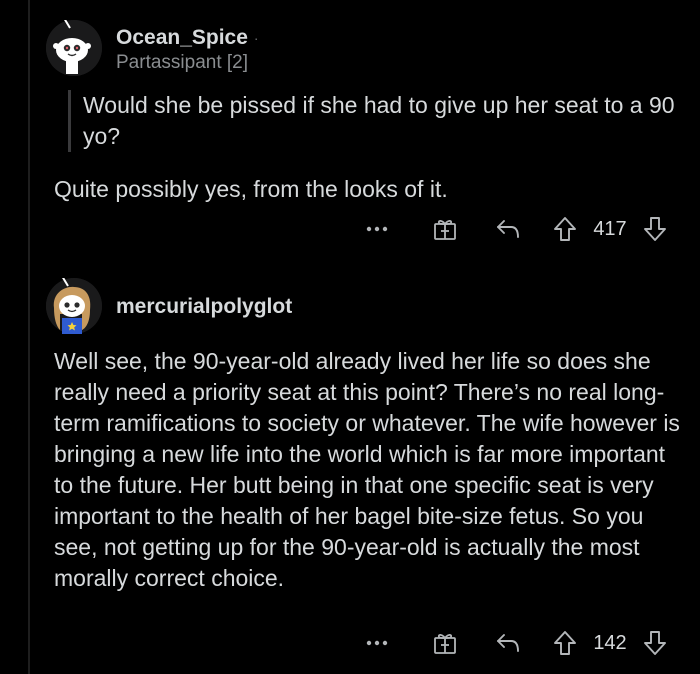 This screenshot has width=700, height=674. I want to click on vote-count: 142, so click(610, 642).